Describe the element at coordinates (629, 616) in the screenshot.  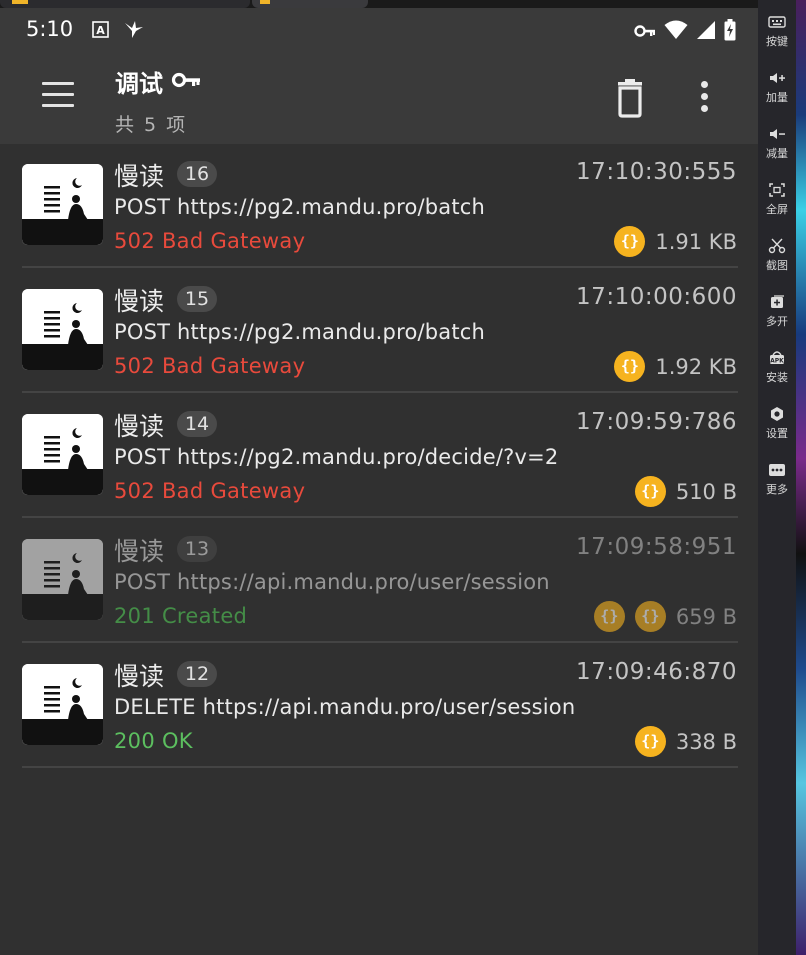
I see `json-icons: {} {}` at that location.